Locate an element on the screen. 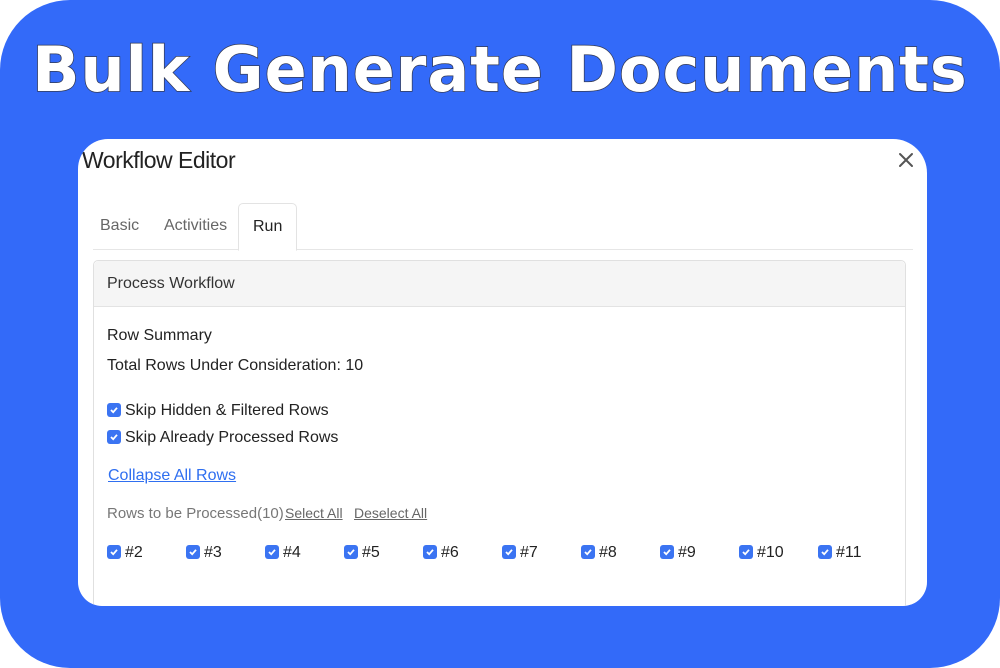 This screenshot has width=1000, height=668. rows-to-be-processed-label: Rows to be Processed(10) is located at coordinates (195, 513).